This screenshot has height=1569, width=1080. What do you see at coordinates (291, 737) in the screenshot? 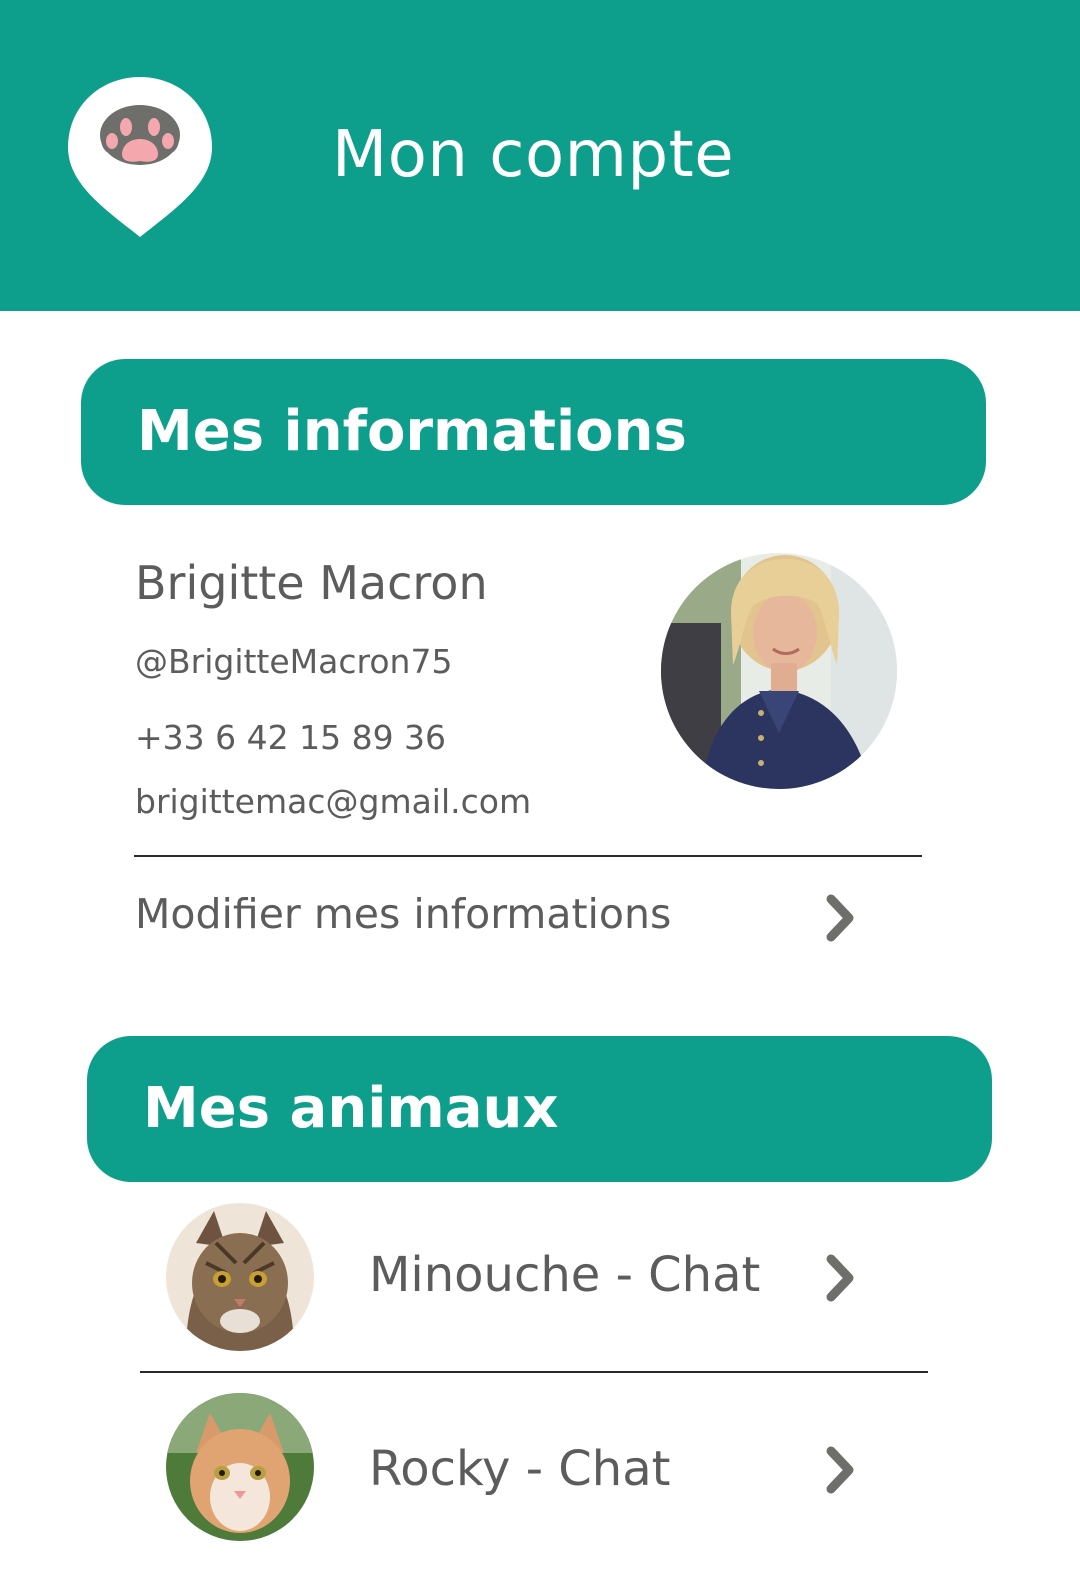
I see `user-phone: +33 6 42 15 89 36` at bounding box center [291, 737].